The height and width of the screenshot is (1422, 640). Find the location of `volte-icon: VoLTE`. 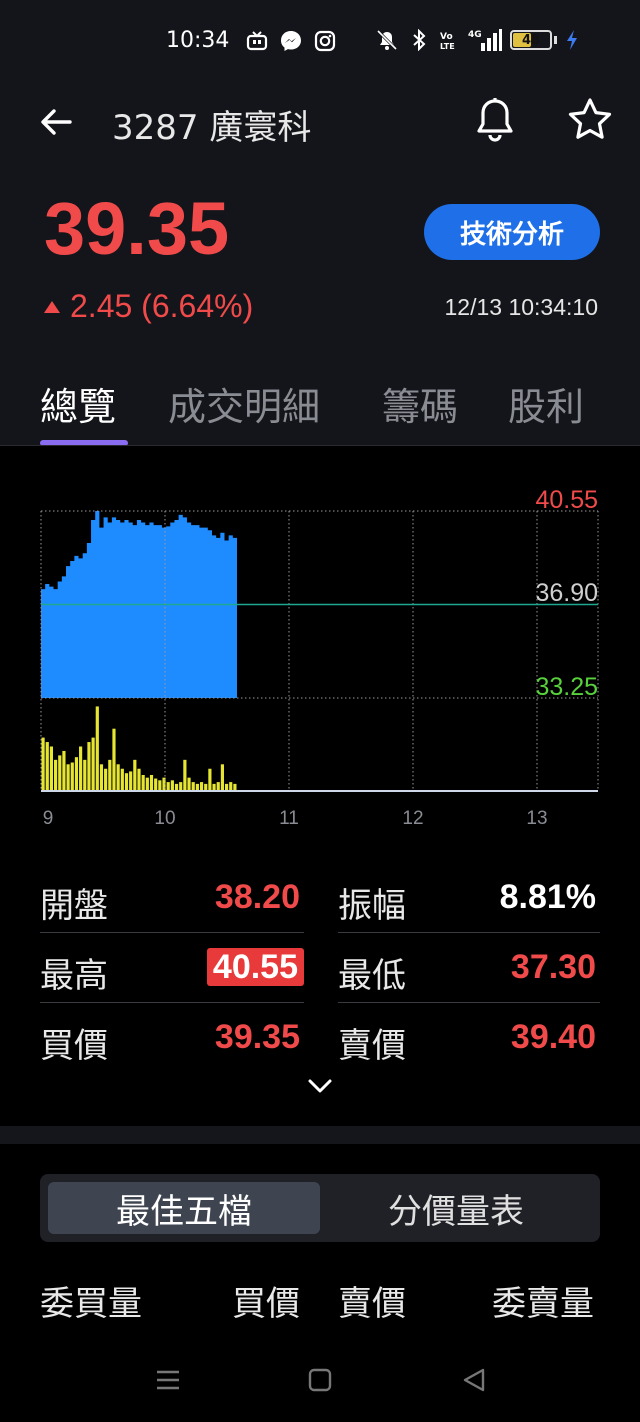

volte-icon: VoLTE is located at coordinates (447, 41).